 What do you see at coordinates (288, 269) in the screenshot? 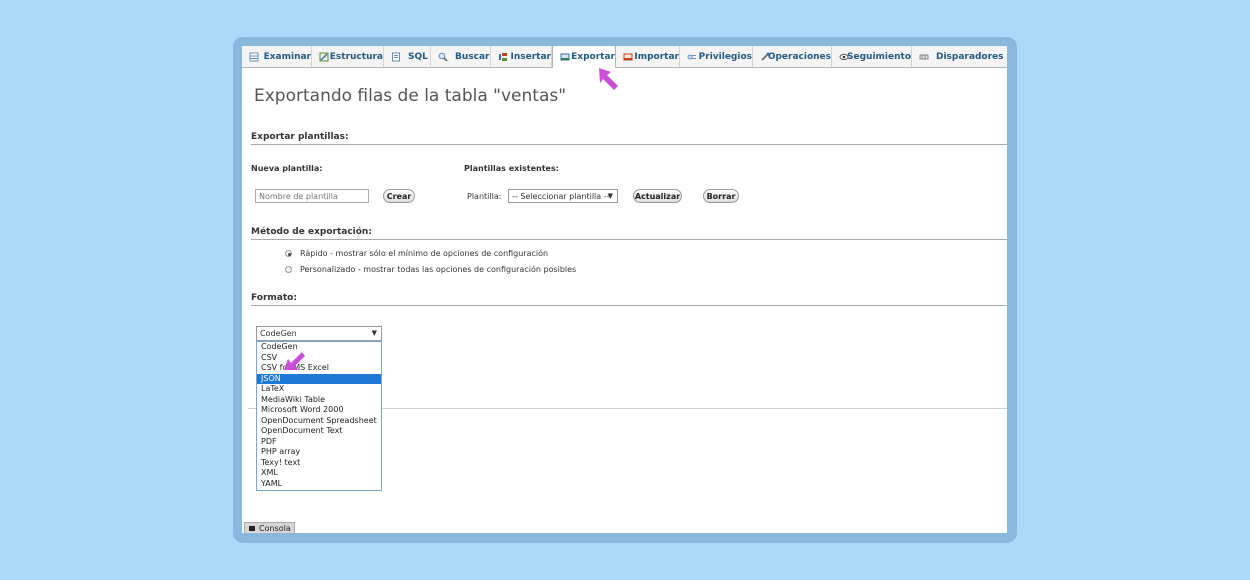
I see `custom-method-radio` at bounding box center [288, 269].